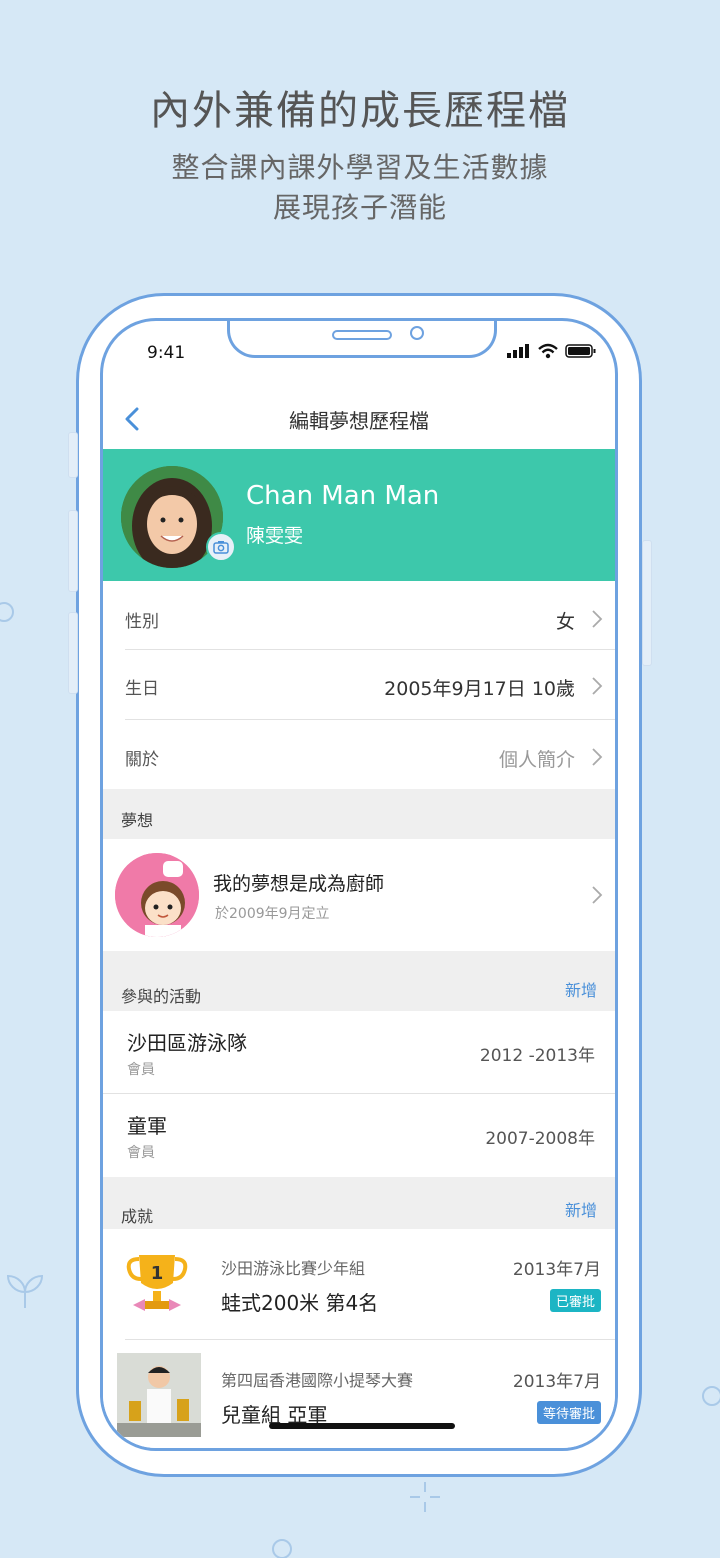 The height and width of the screenshot is (1558, 720). What do you see at coordinates (359, 1135) in the screenshot?
I see `activity-item: 童軍 會員 2007-2008年` at bounding box center [359, 1135].